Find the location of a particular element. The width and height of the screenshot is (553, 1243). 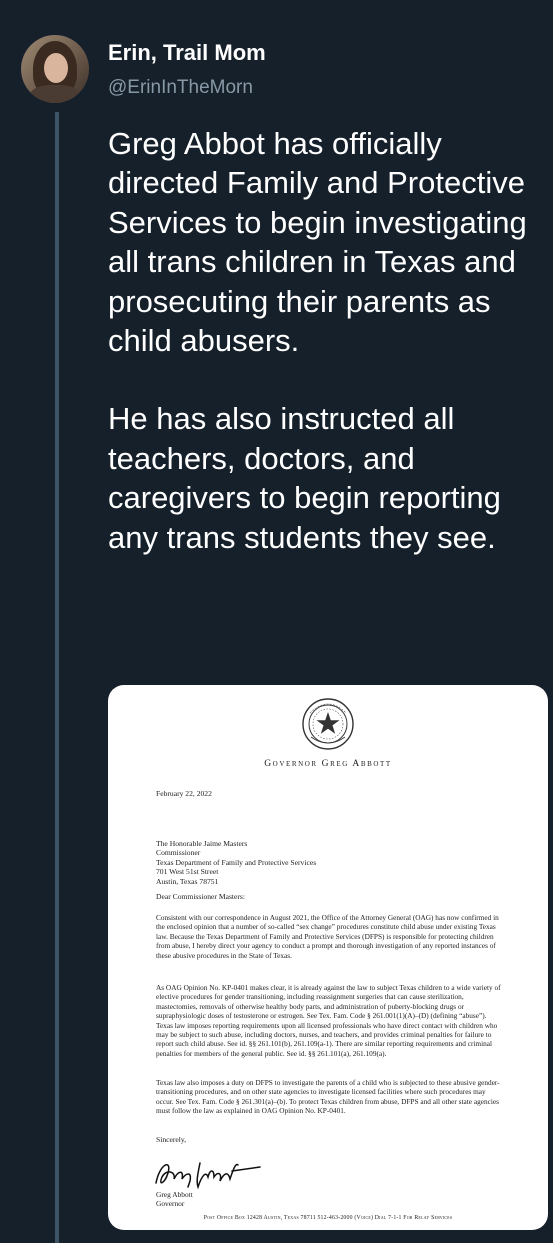

display-name: Erin, Trail Mom is located at coordinates (187, 53).